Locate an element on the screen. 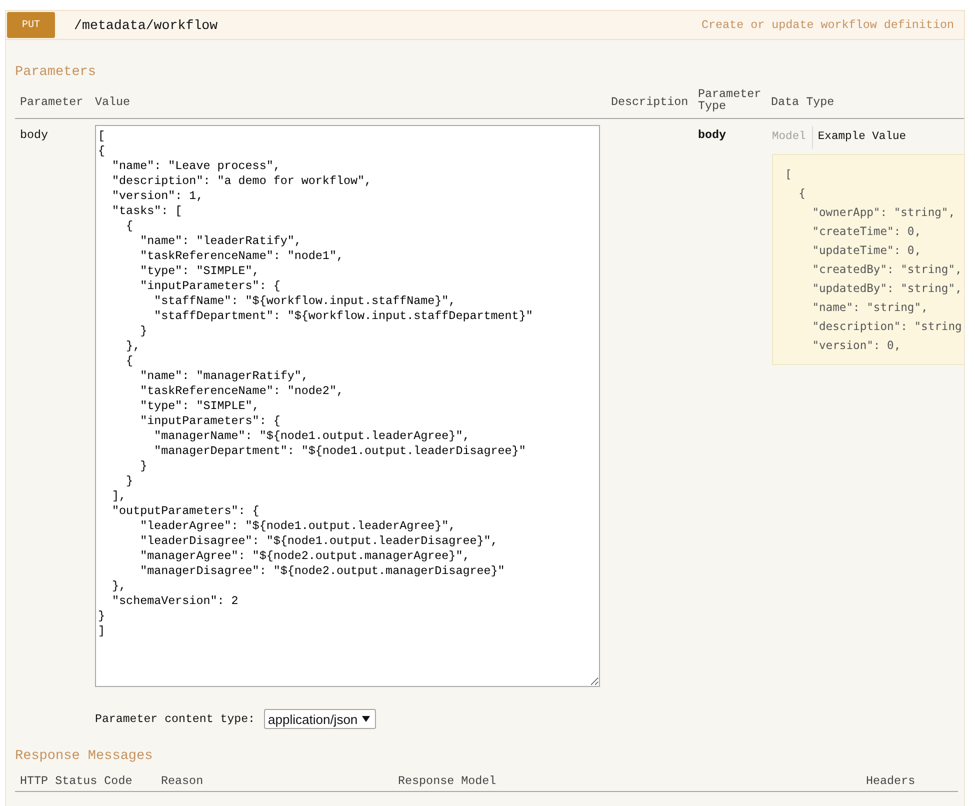  column-header: Response Model is located at coordinates (447, 781).